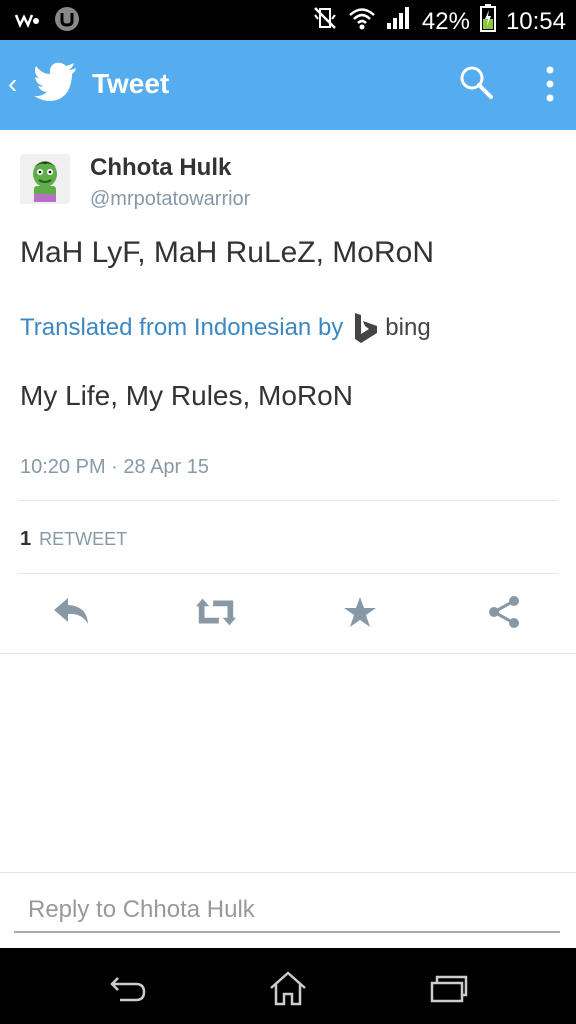  I want to click on vibrate-off-icon, so click(325, 21).